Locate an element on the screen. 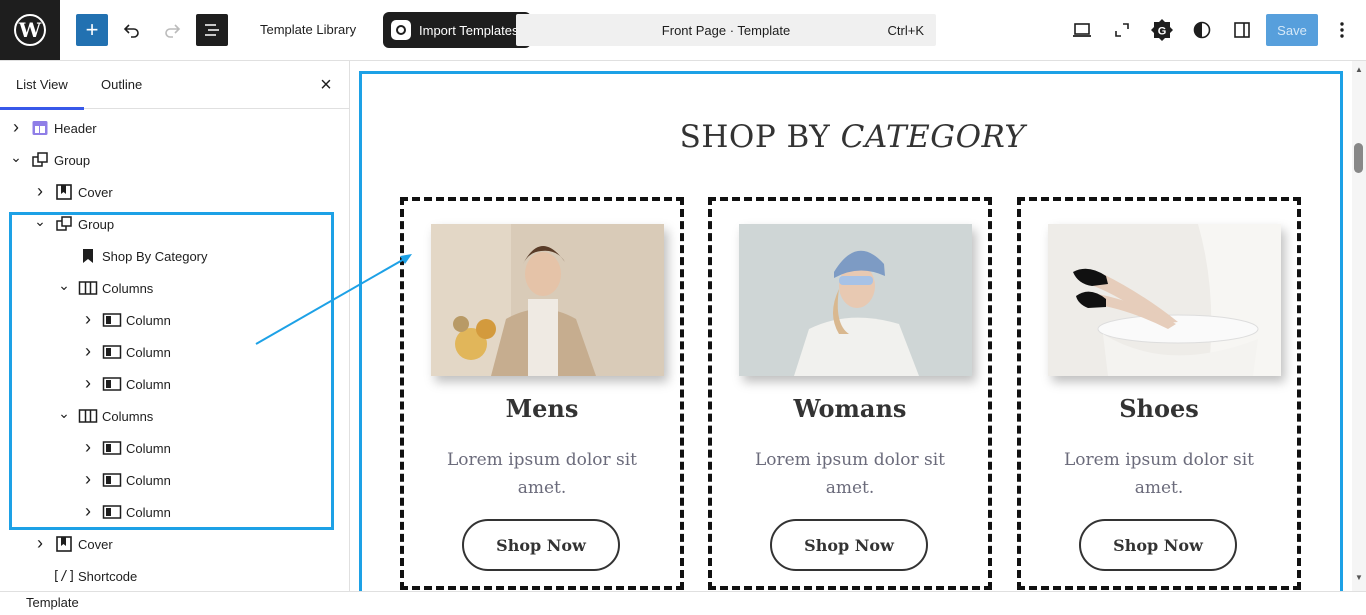  sidebar-tabs: List View Outline × is located at coordinates (175, 85).